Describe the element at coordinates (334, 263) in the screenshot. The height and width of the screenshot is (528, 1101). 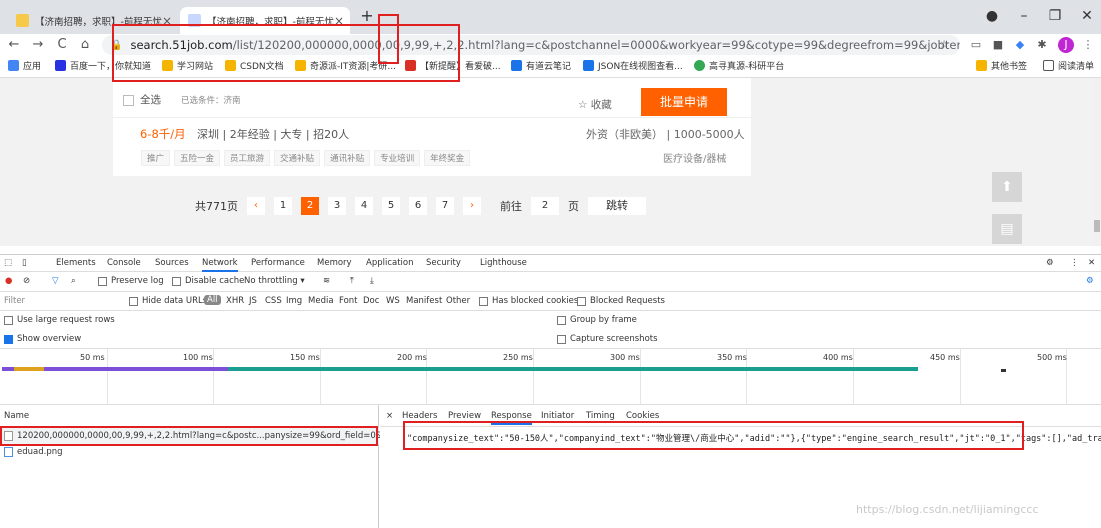
I see `devtools-tab-memory: Memory` at that location.